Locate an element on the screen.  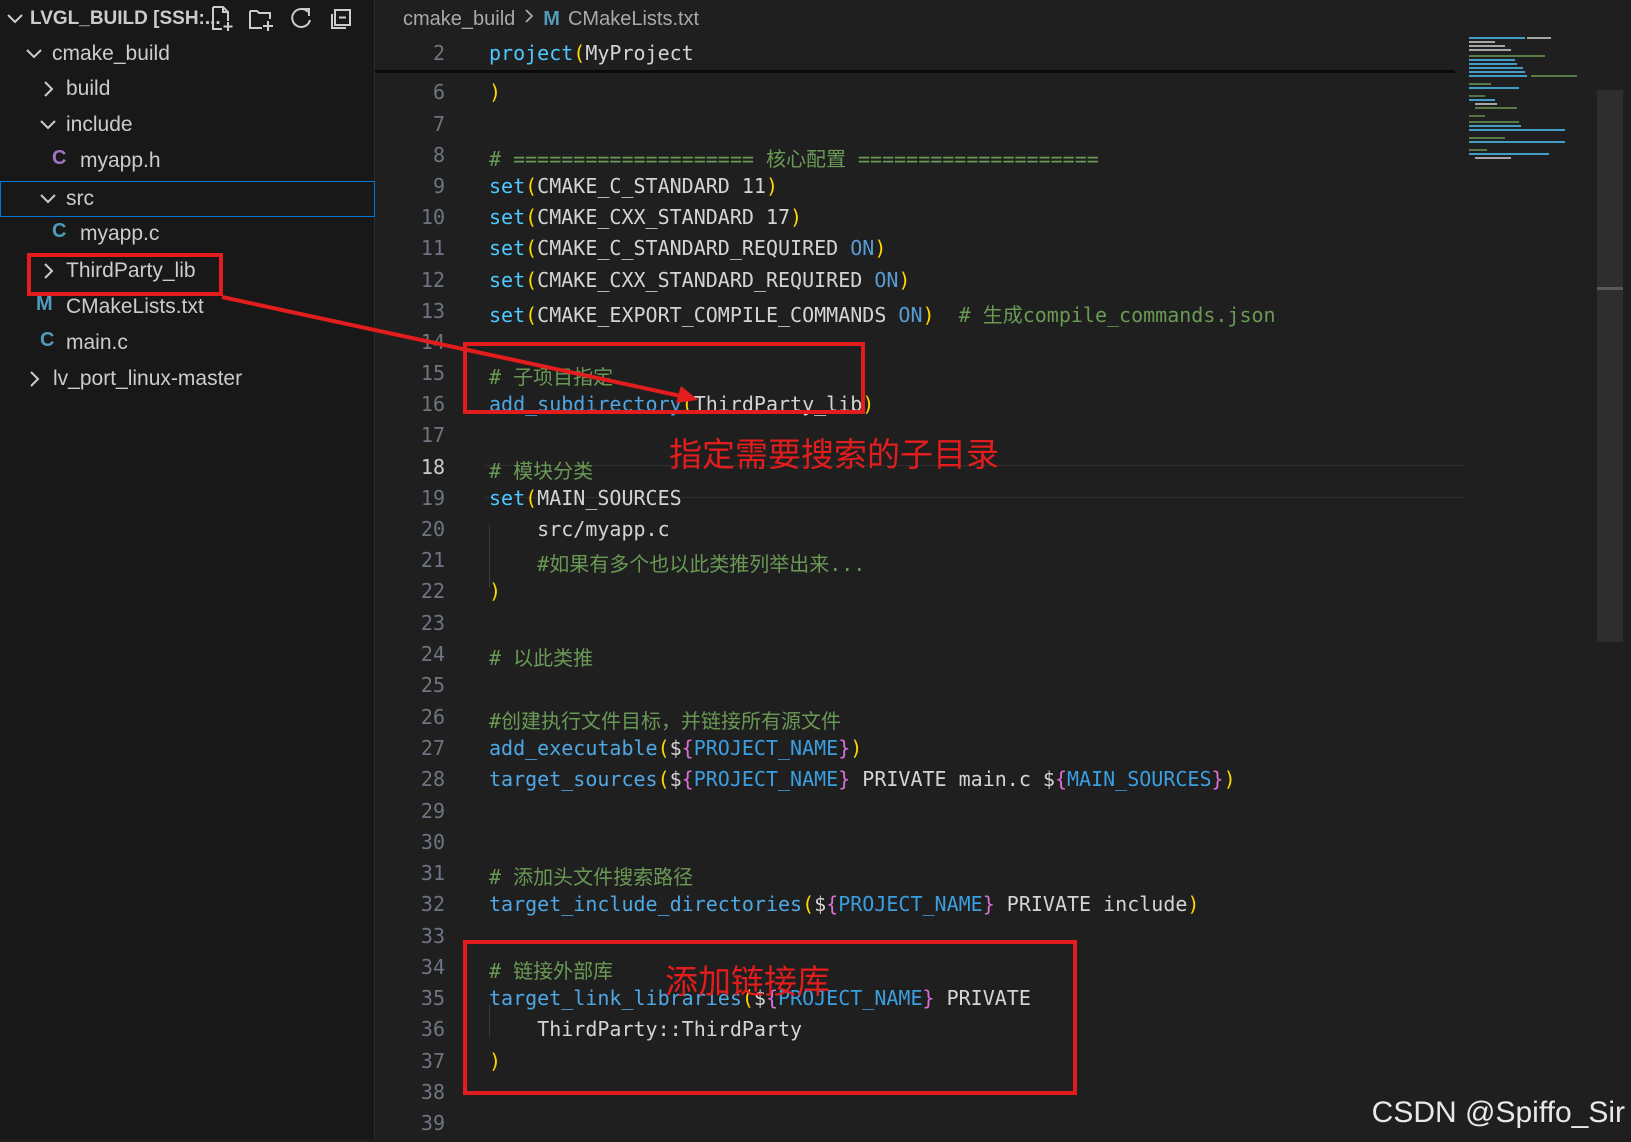
code-line: 2 project(MyProject is located at coordinates (915, 56).